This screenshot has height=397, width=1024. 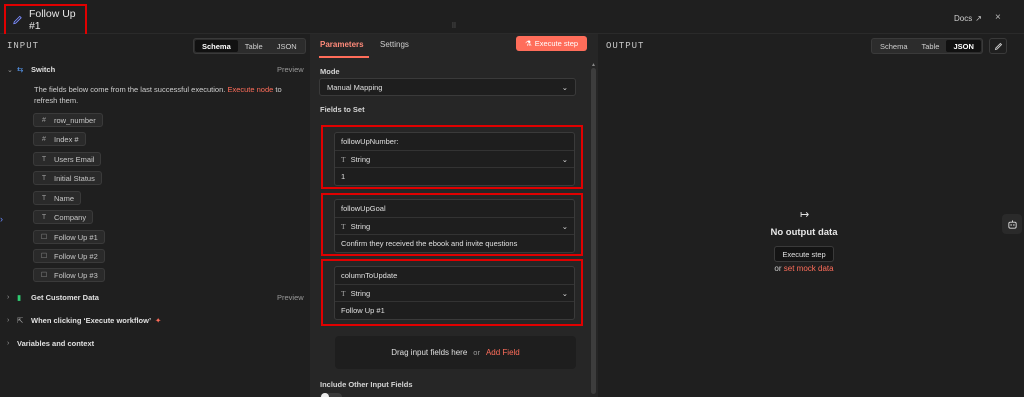 I want to click on edit-output-button, so click(x=998, y=46).